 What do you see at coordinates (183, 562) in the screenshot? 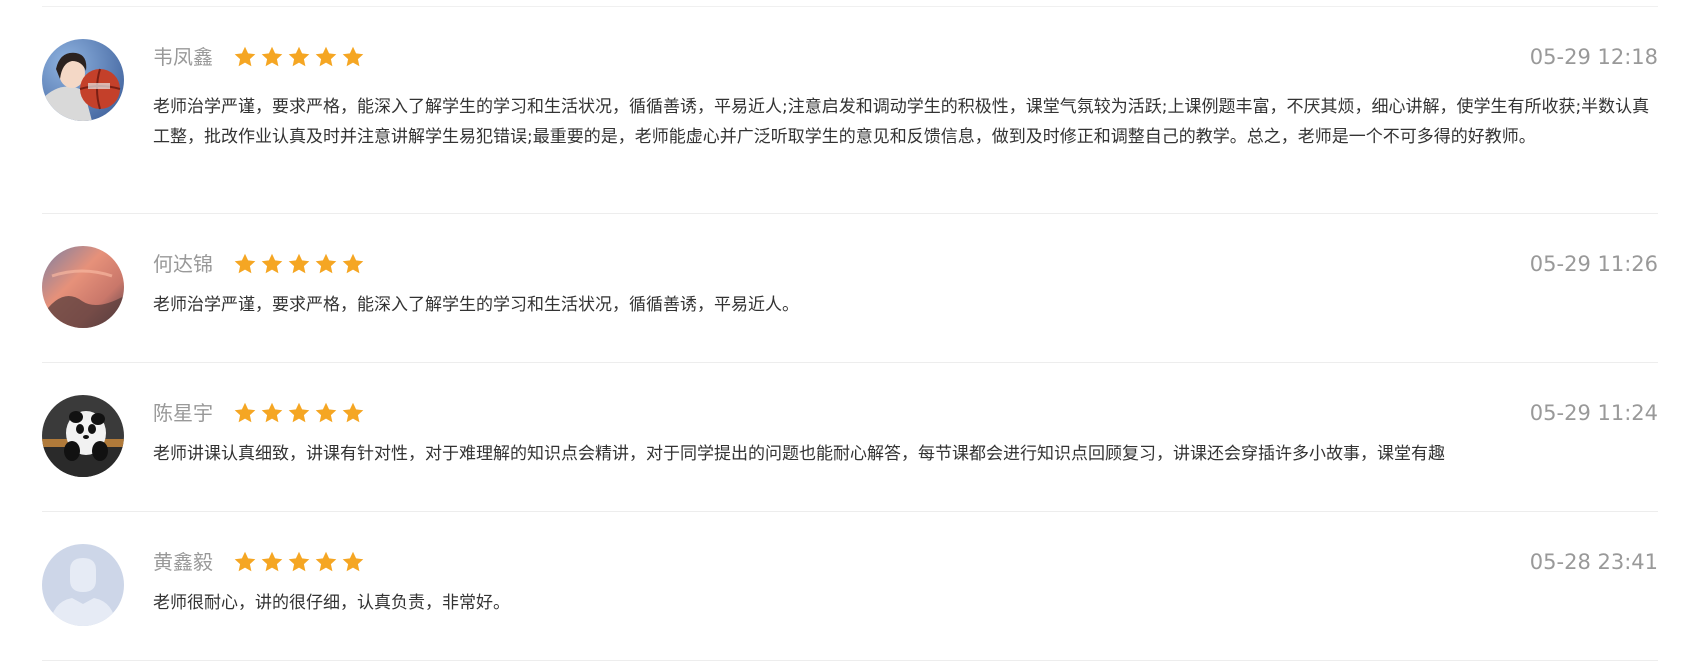
I see `username: 黄鑫毅` at bounding box center [183, 562].